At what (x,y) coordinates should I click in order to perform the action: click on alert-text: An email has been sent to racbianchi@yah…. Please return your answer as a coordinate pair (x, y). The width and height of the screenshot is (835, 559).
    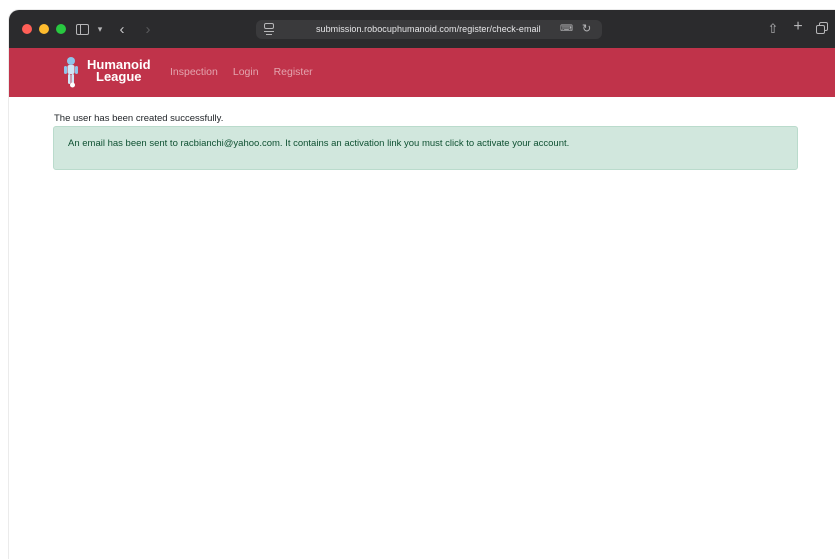
    Looking at the image, I should click on (319, 143).